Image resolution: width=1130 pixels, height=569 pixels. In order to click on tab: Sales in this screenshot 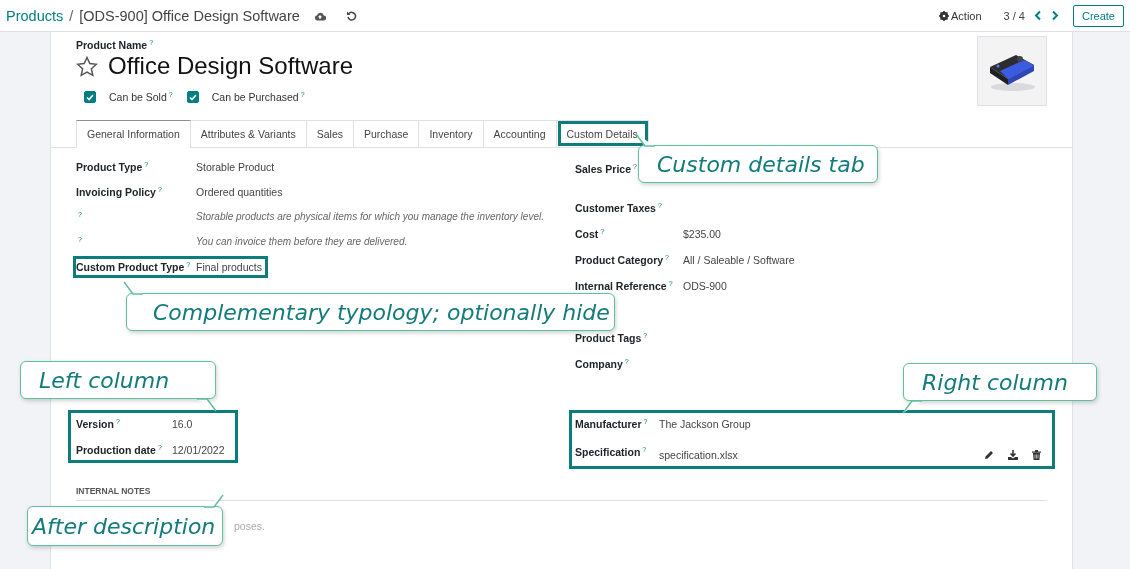, I will do `click(330, 133)`.